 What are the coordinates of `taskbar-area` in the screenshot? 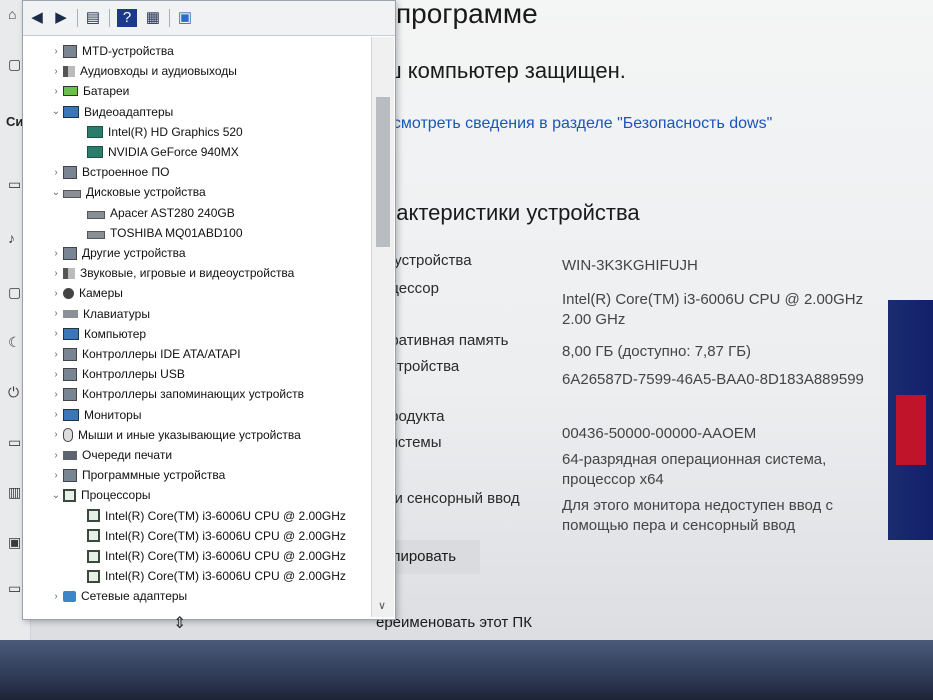 It's located at (466, 670).